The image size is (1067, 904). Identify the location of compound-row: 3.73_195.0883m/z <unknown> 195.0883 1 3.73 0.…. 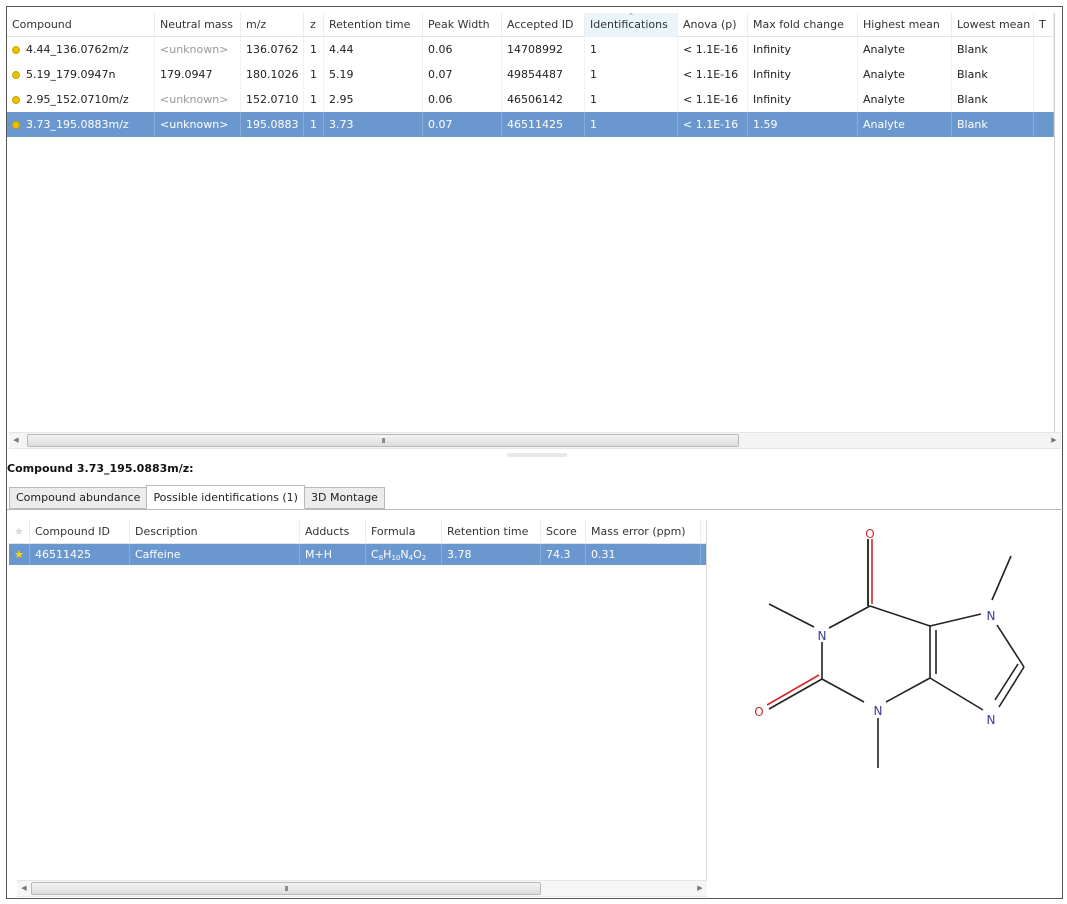
(530, 124).